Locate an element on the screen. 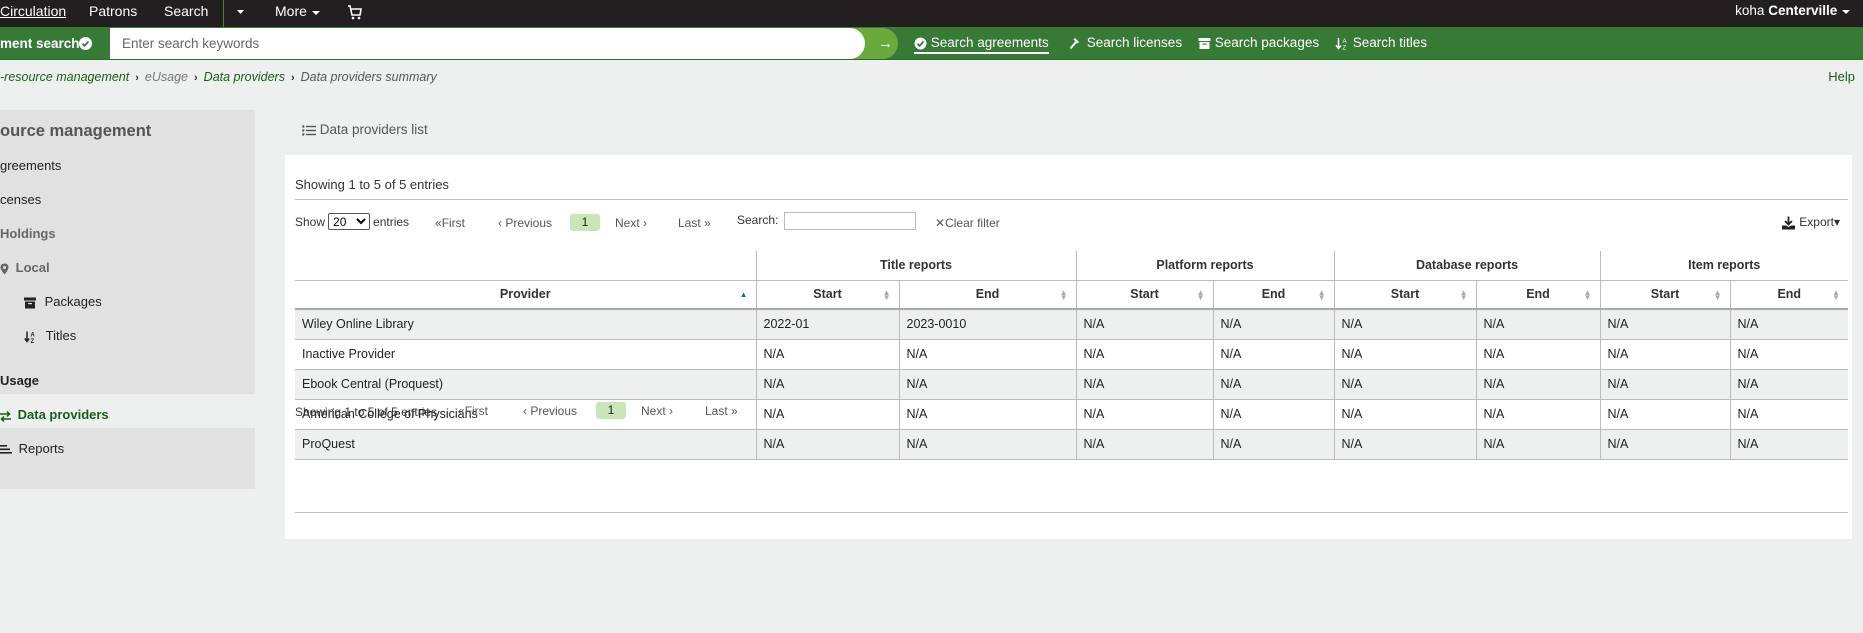  header-platform-start: Start ▲ ▼ is located at coordinates (1144, 295).